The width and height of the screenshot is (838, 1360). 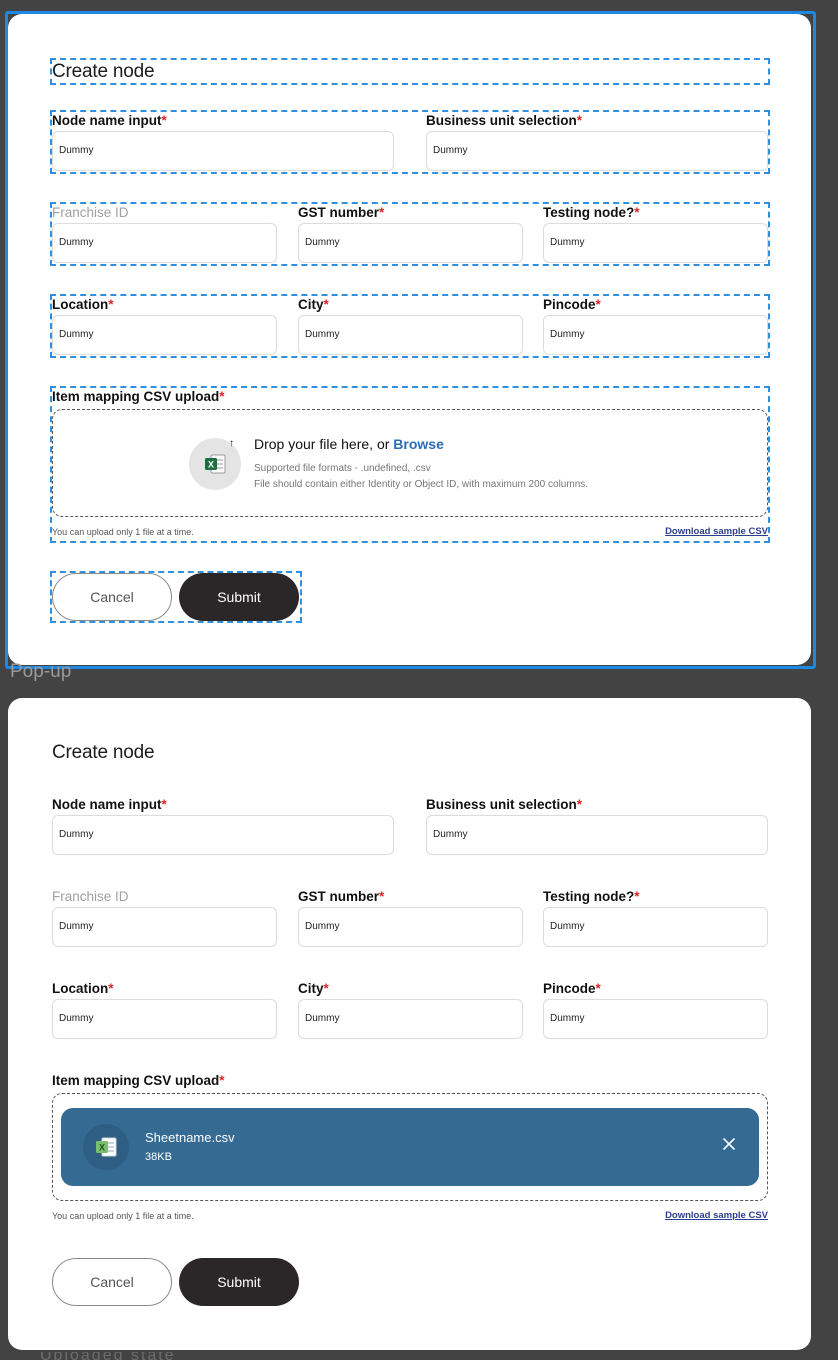 I want to click on excel-file-icon: X, so click(x=106, y=1147).